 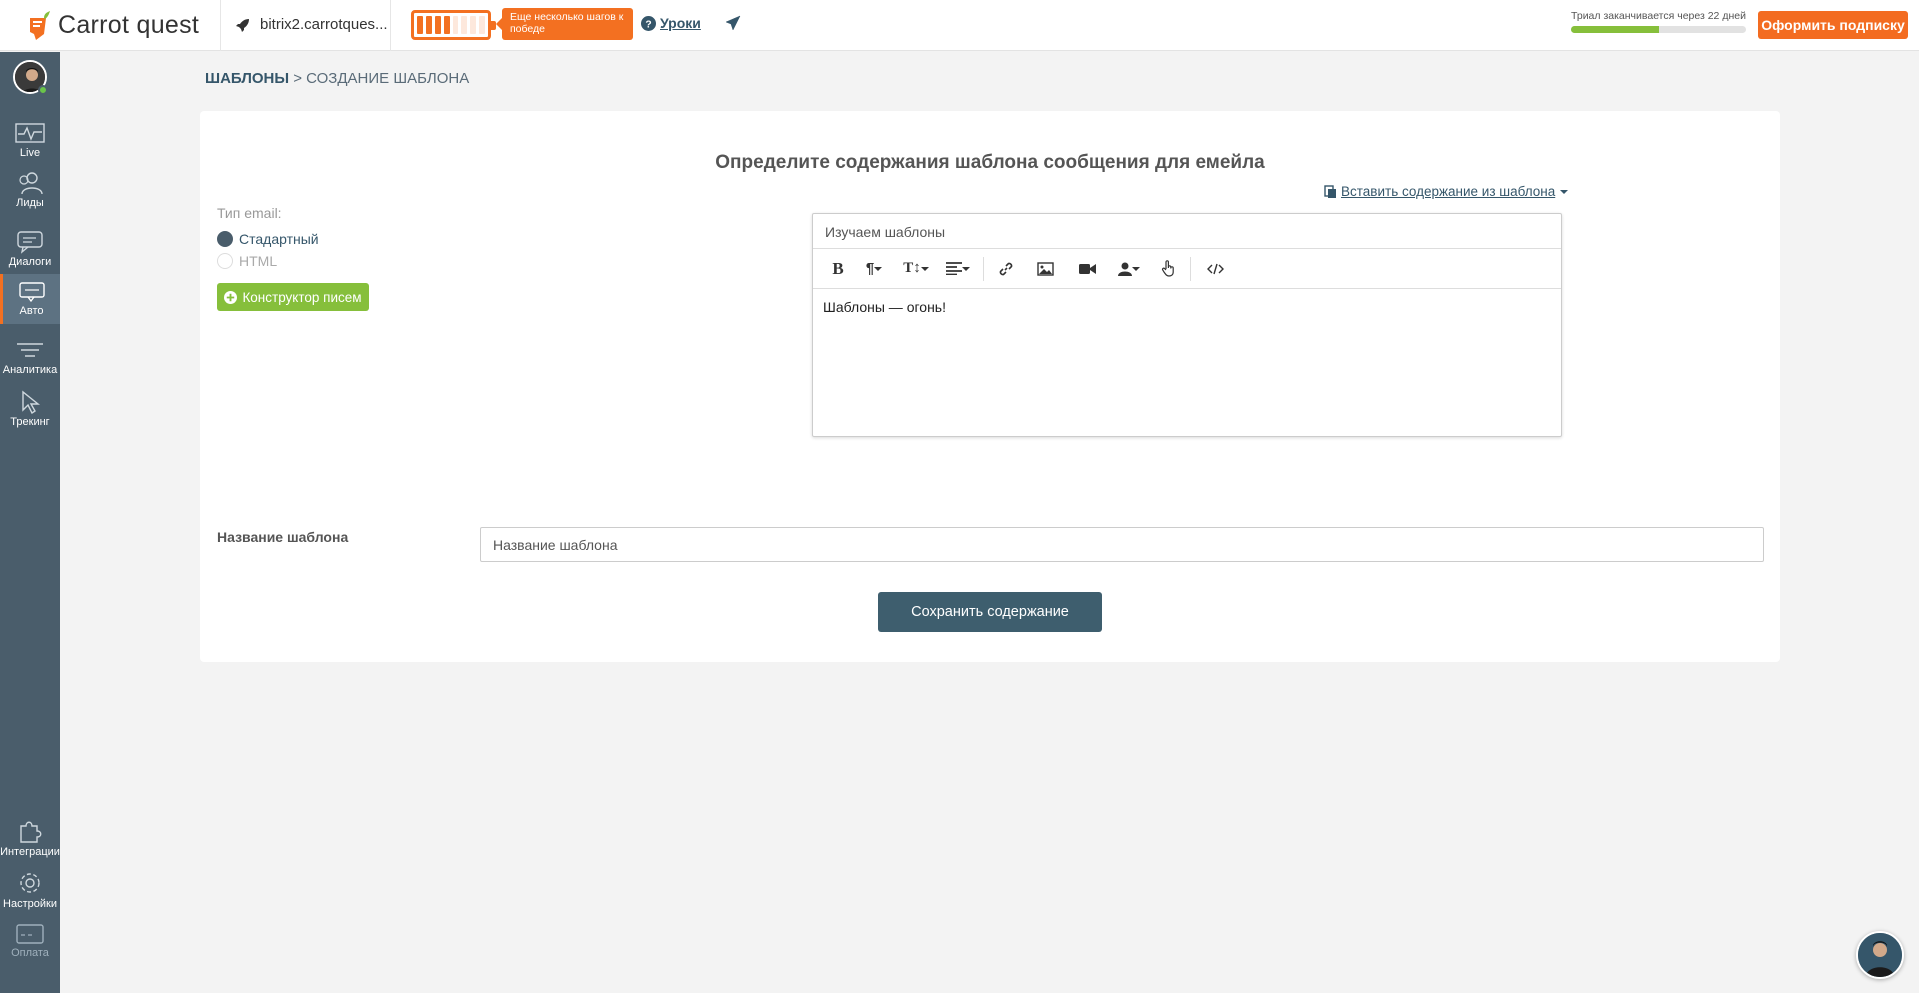 I want to click on breadcrumb-root: ШАБЛОНЫ, so click(x=247, y=78).